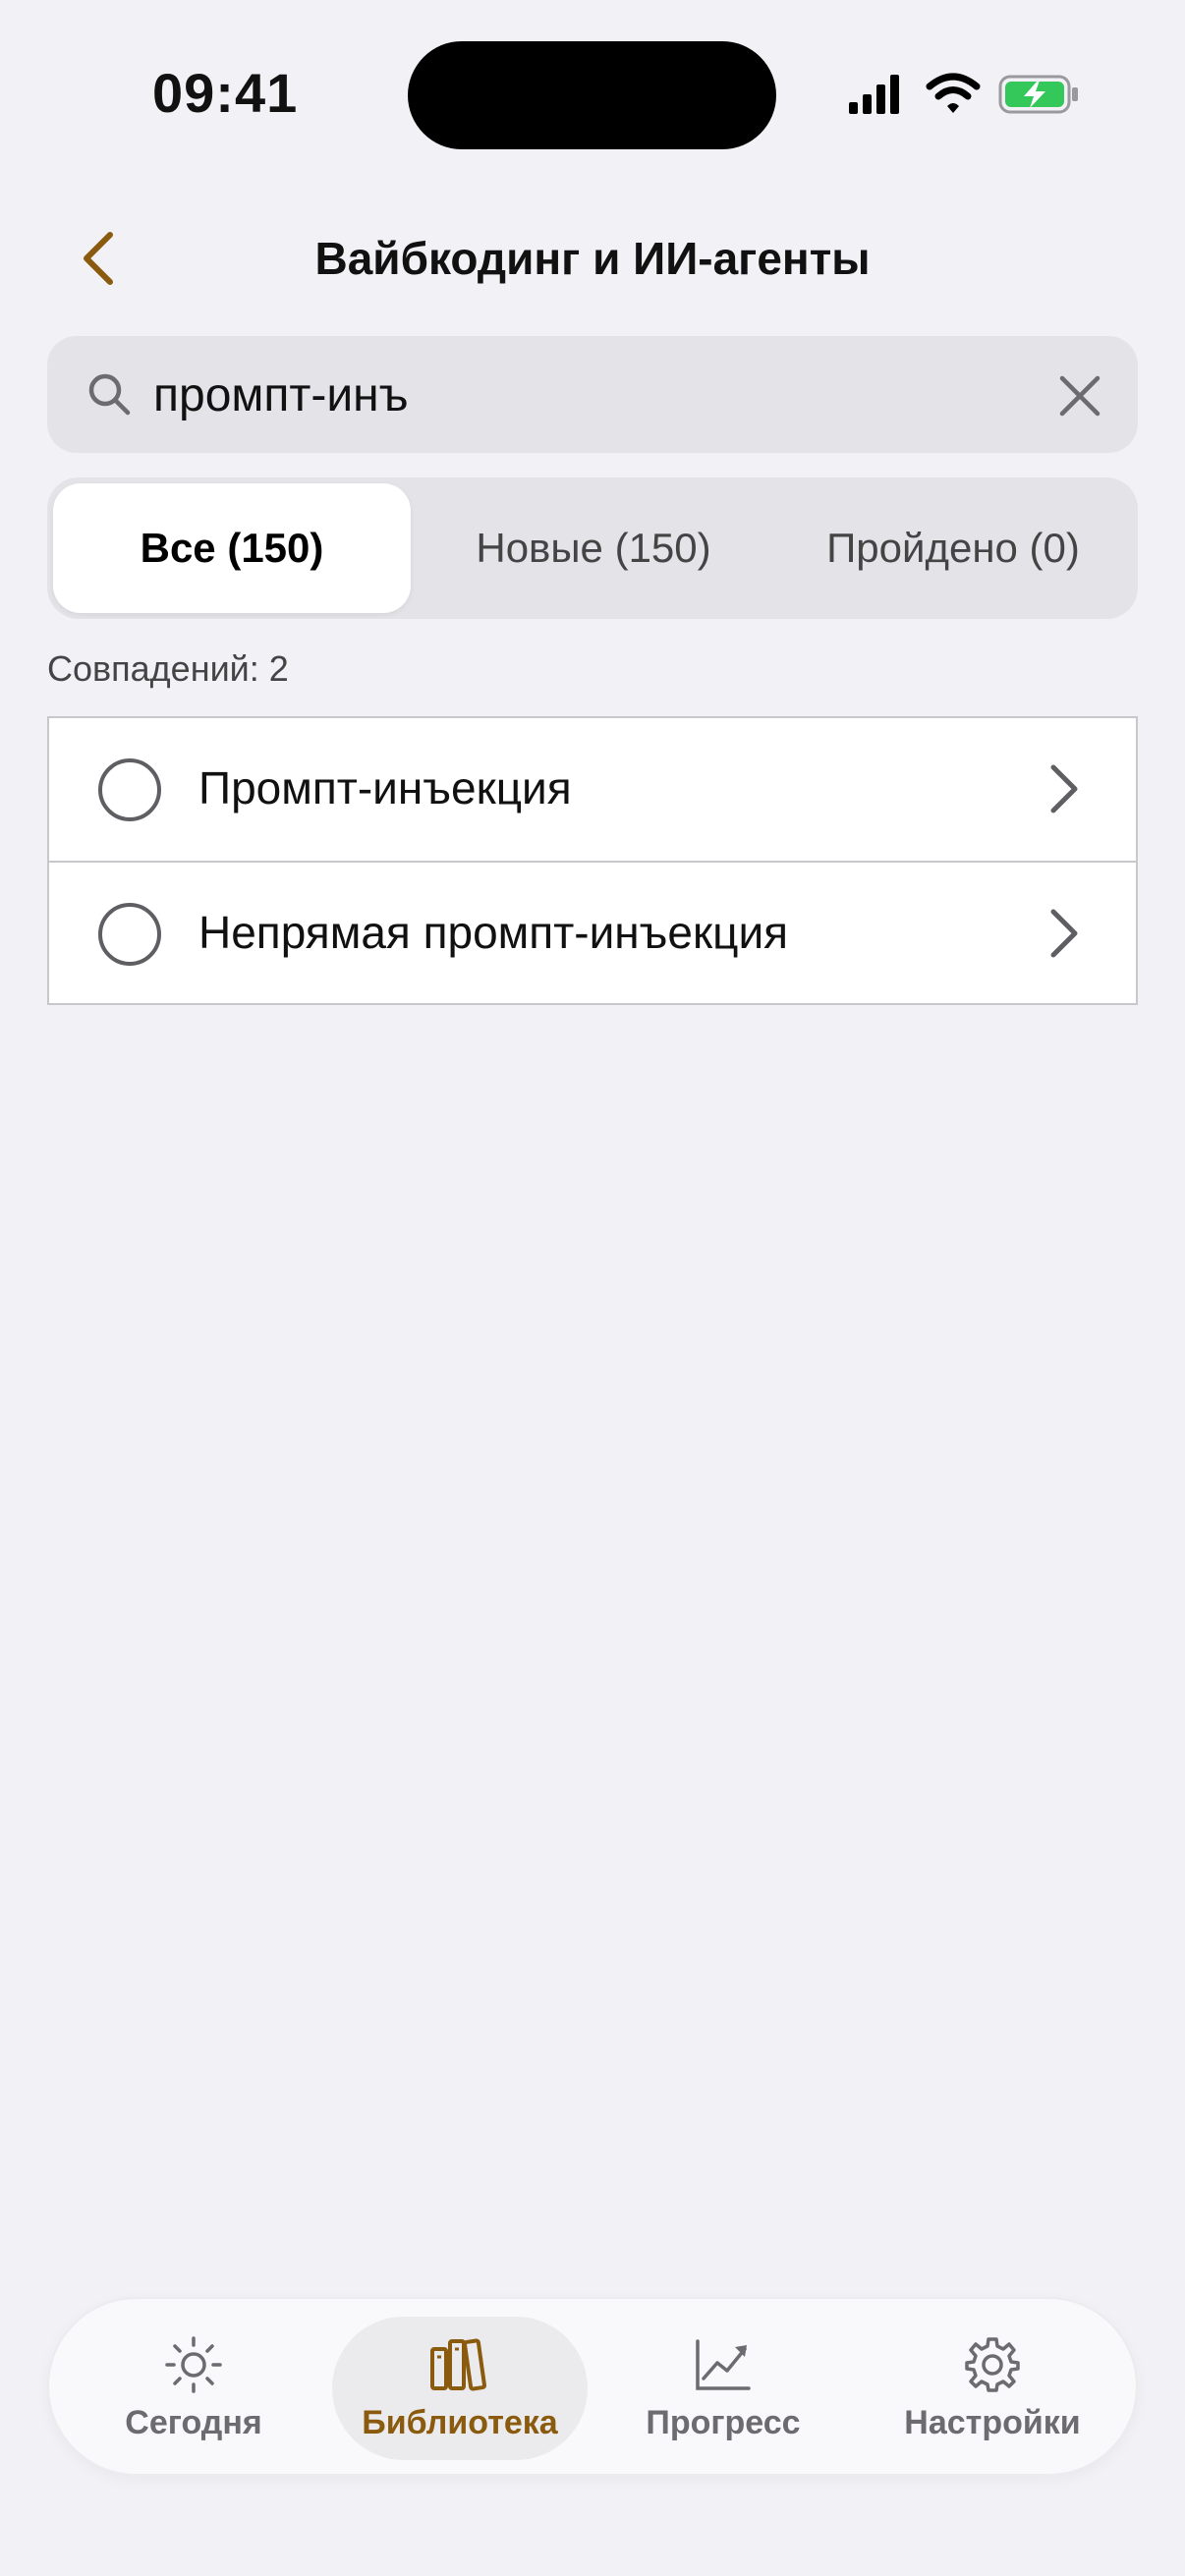 The image size is (1185, 2576). I want to click on tab-settings-label: Настройки, so click(993, 2422).